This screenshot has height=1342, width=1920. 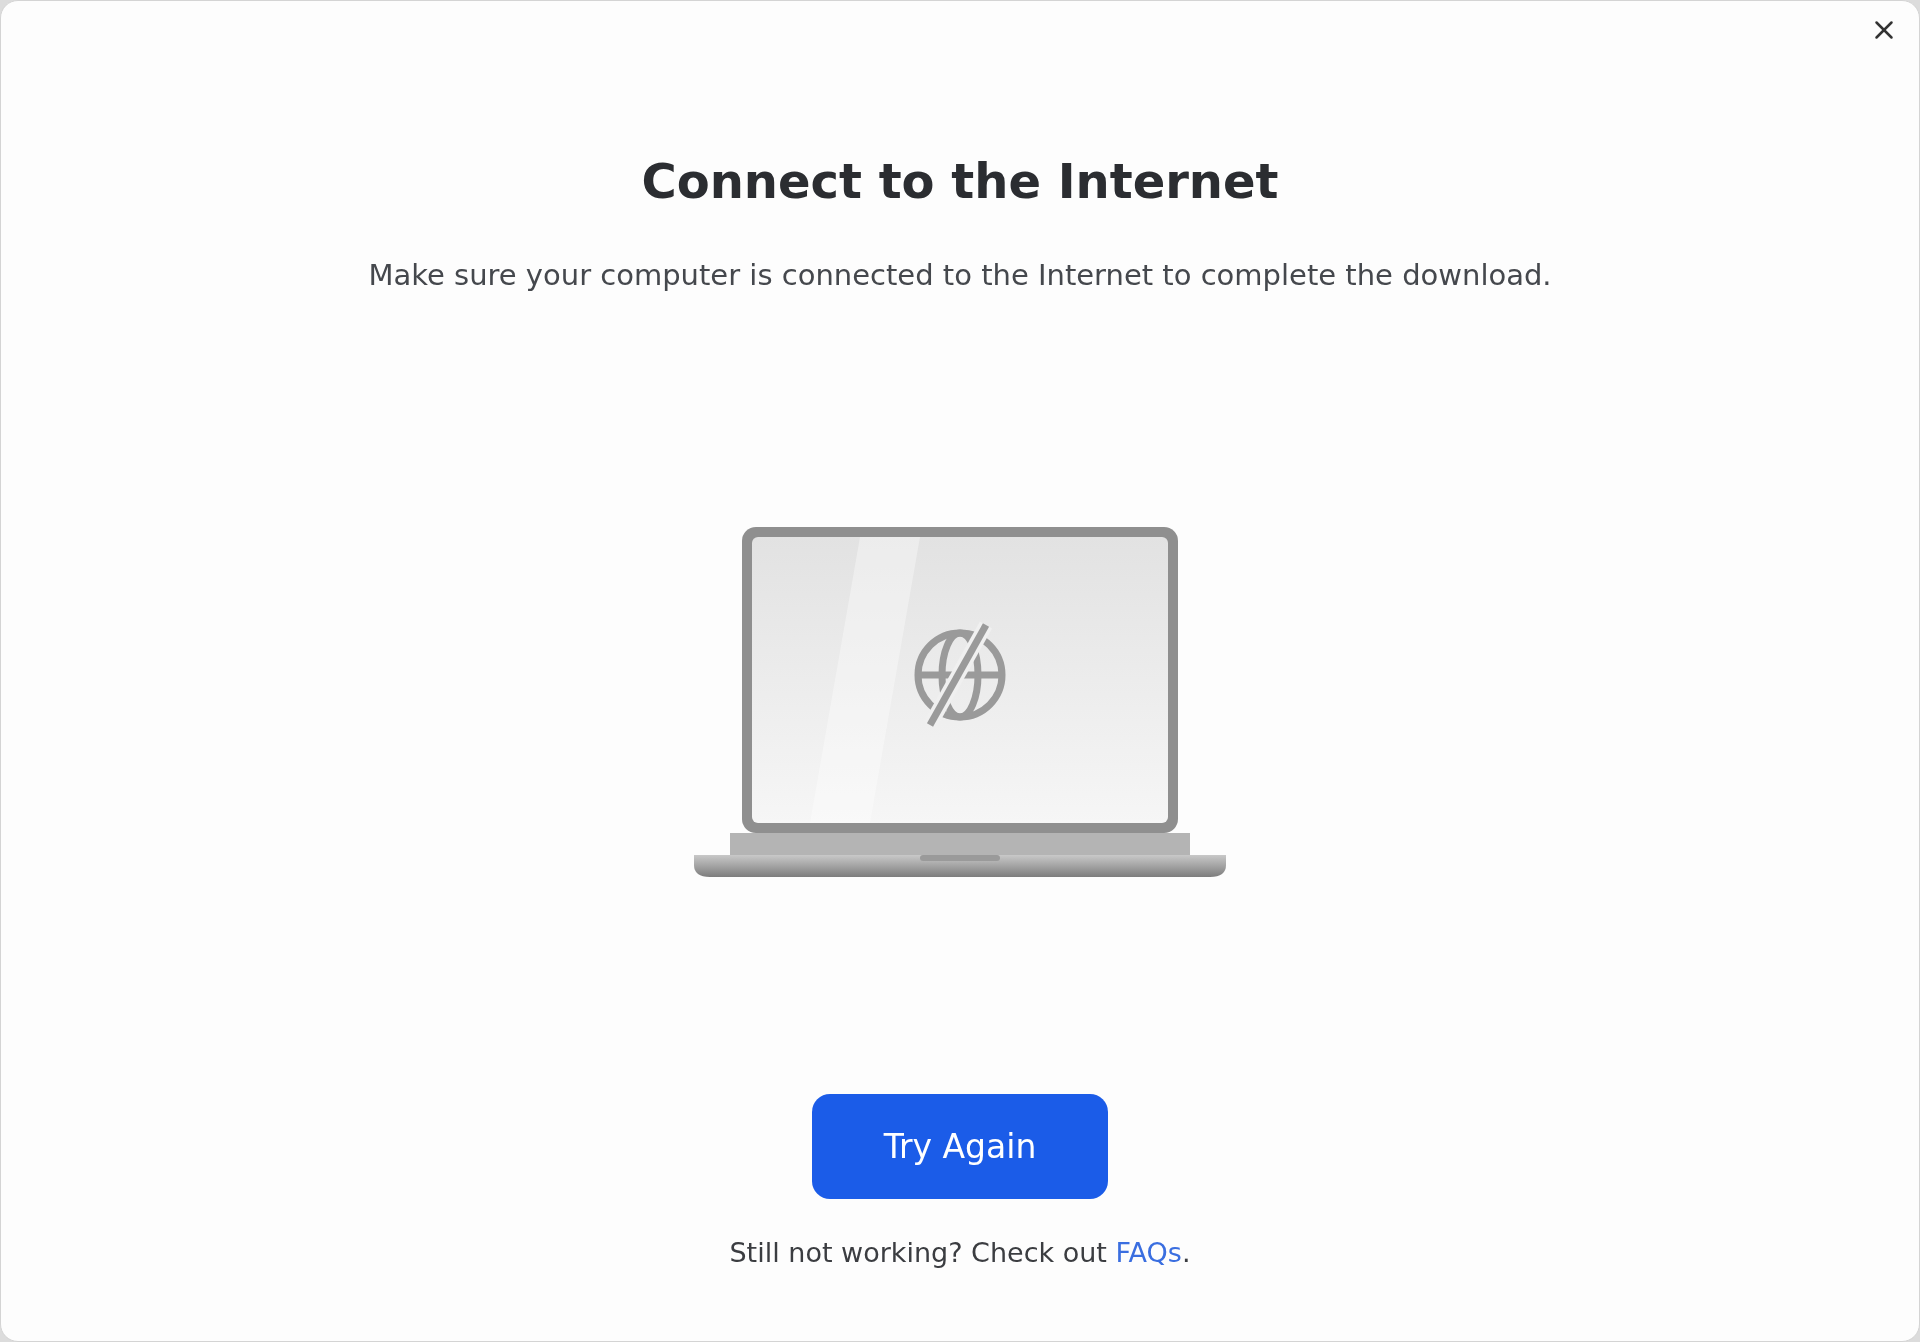 I want to click on dialog-title: Connect to the Internet, so click(x=960, y=181).